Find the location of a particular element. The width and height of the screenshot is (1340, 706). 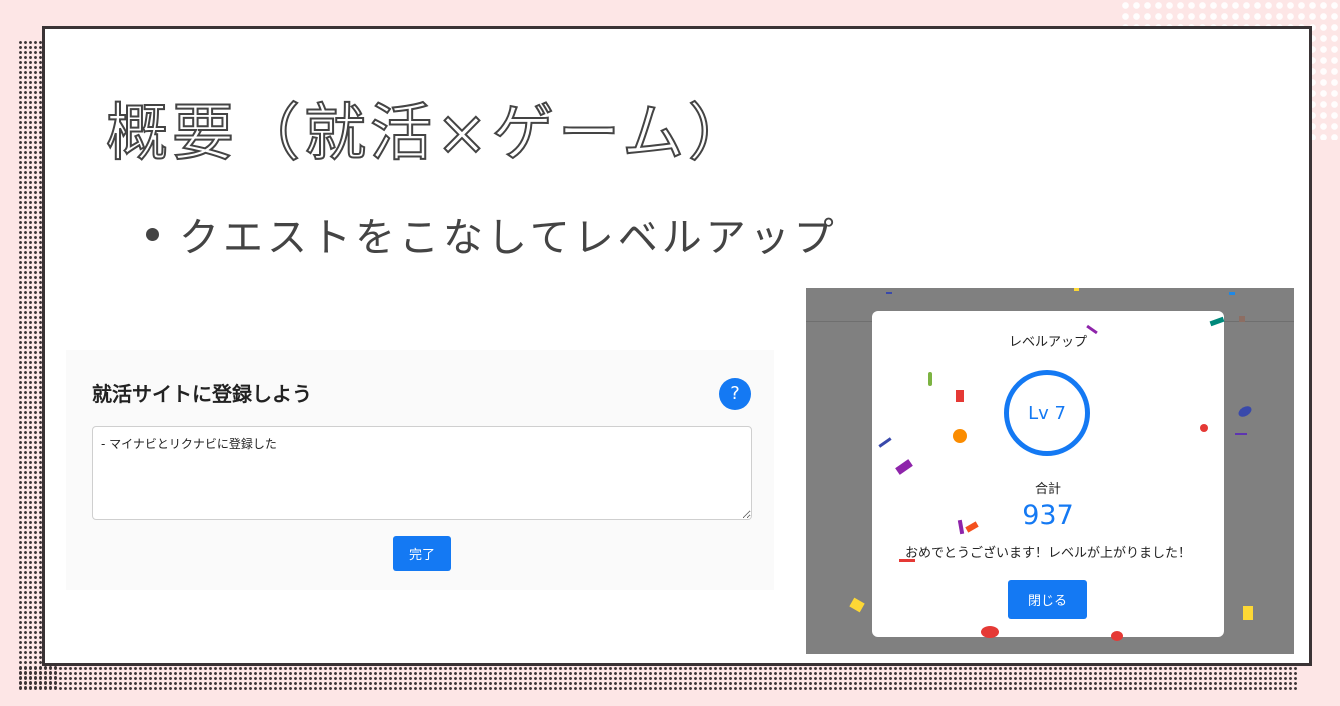

done-button: 完了 is located at coordinates (422, 553).